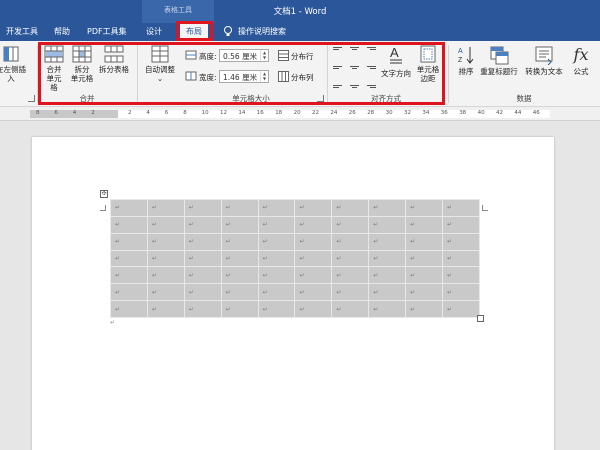 The image size is (600, 450). What do you see at coordinates (244, 55) in the screenshot?
I see `height-input: 0.56 厘米 ▲ ▼` at bounding box center [244, 55].